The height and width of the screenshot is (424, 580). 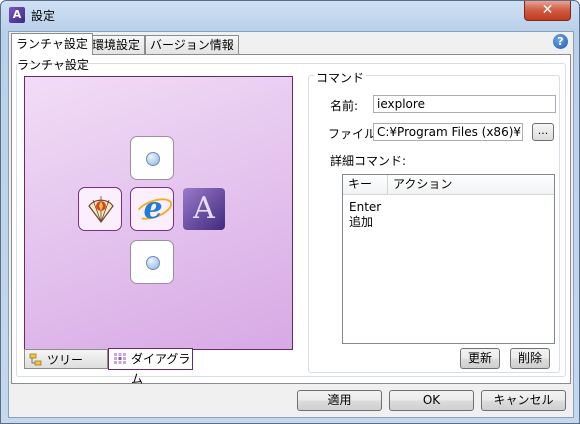 I want to click on diagram-grid-icon, so click(x=120, y=358).